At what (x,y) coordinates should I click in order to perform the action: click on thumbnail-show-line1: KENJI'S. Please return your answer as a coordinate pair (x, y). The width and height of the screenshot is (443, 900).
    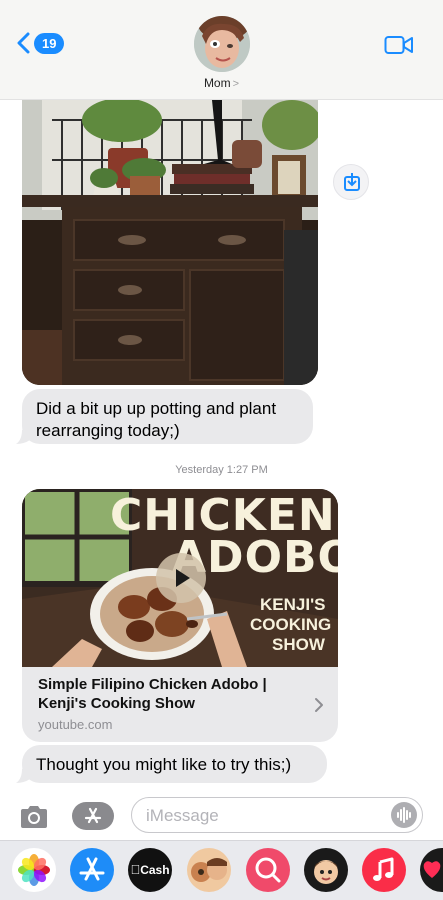
    Looking at the image, I should click on (293, 604).